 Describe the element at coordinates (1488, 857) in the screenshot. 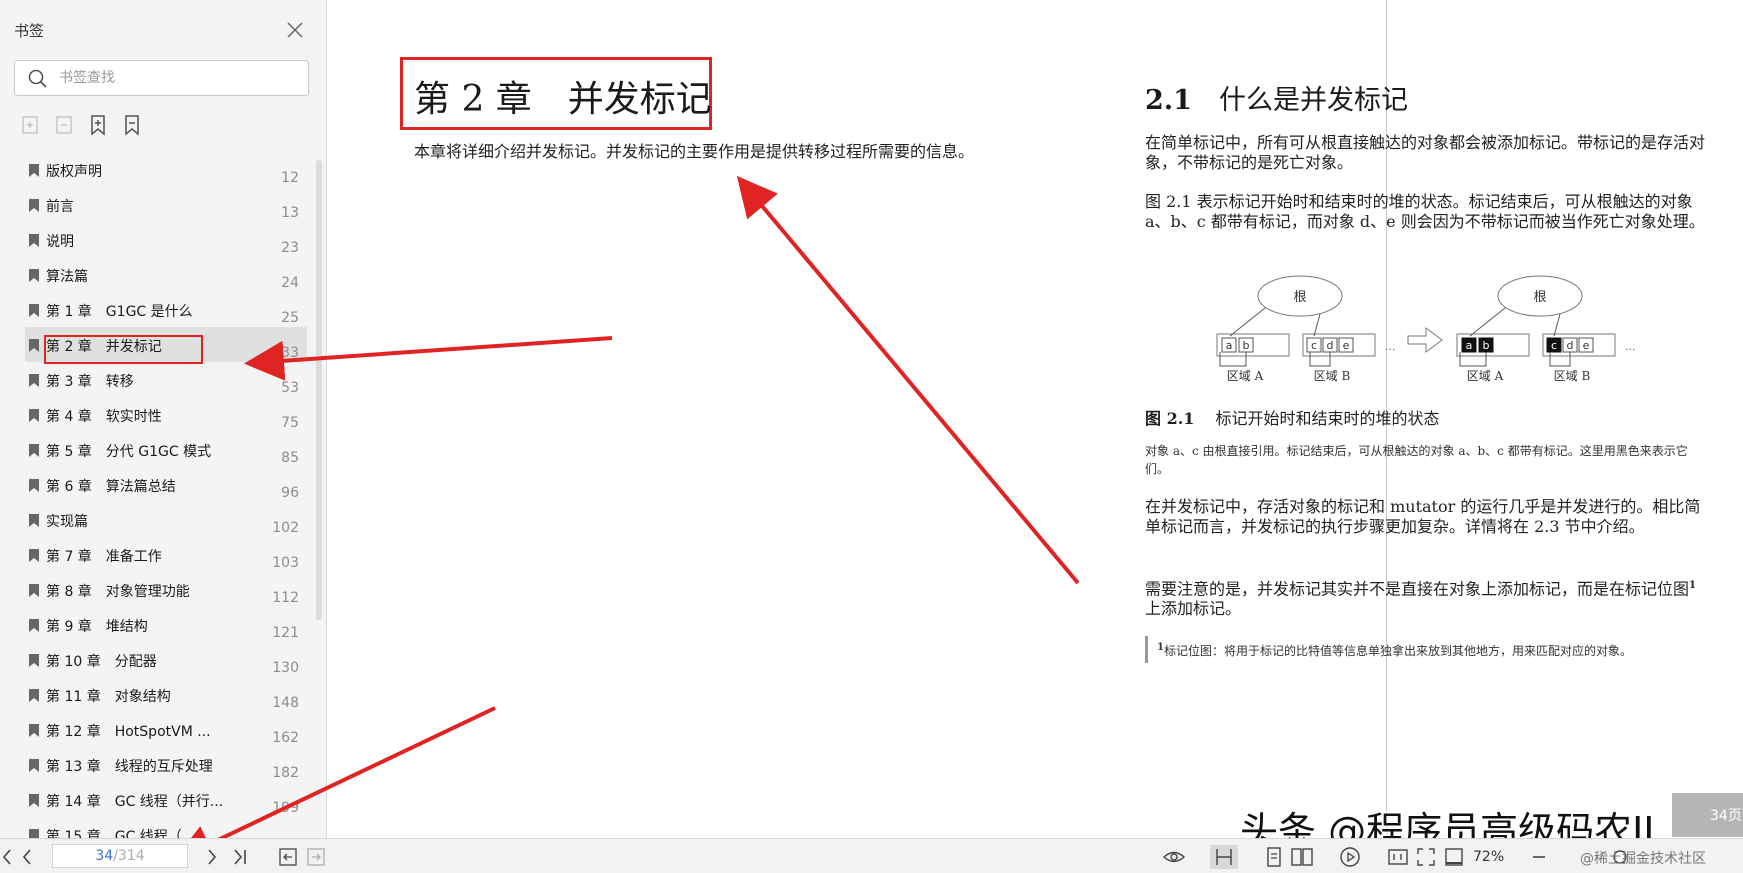

I see `zoom-level: 72%` at that location.